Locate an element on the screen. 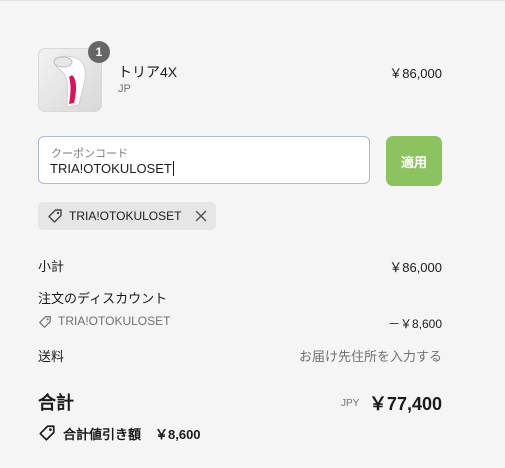  subtotal-label: 小計 is located at coordinates (51, 266).